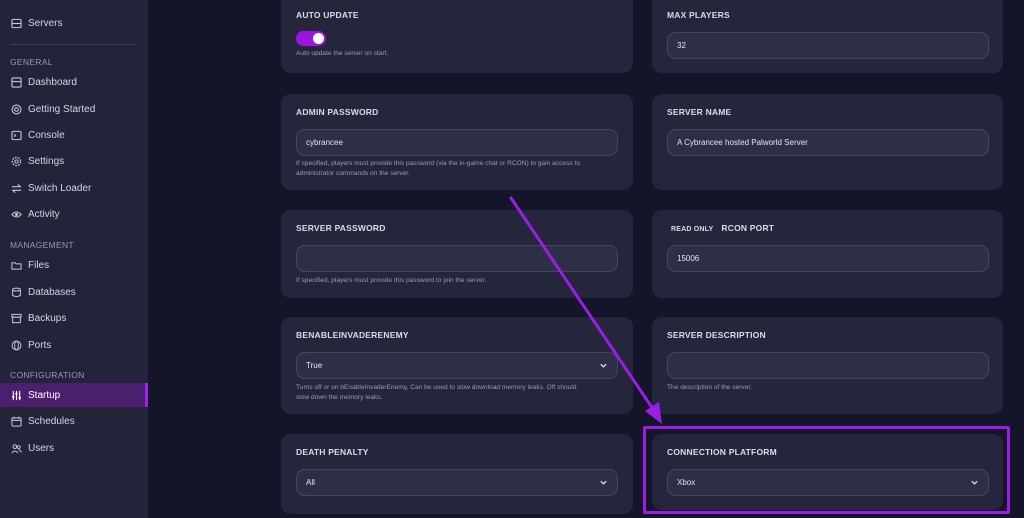 The image size is (1024, 518). What do you see at coordinates (16, 421) in the screenshot?
I see `calendar-icon` at bounding box center [16, 421].